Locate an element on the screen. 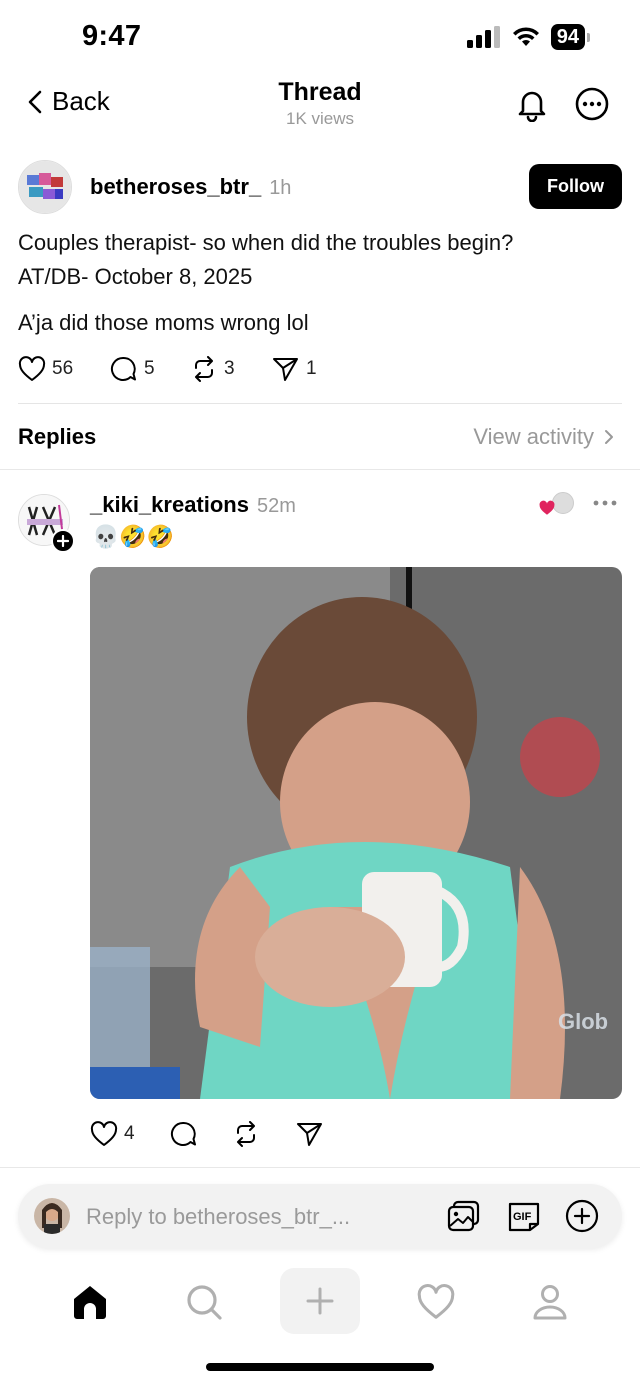 The height and width of the screenshot is (1384, 640). heart-filled-icon is located at coordinates (547, 507).